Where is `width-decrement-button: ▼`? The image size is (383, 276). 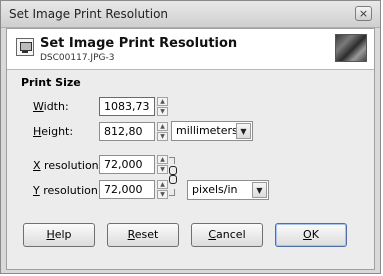
width-decrement-button: ▼ is located at coordinates (162, 111).